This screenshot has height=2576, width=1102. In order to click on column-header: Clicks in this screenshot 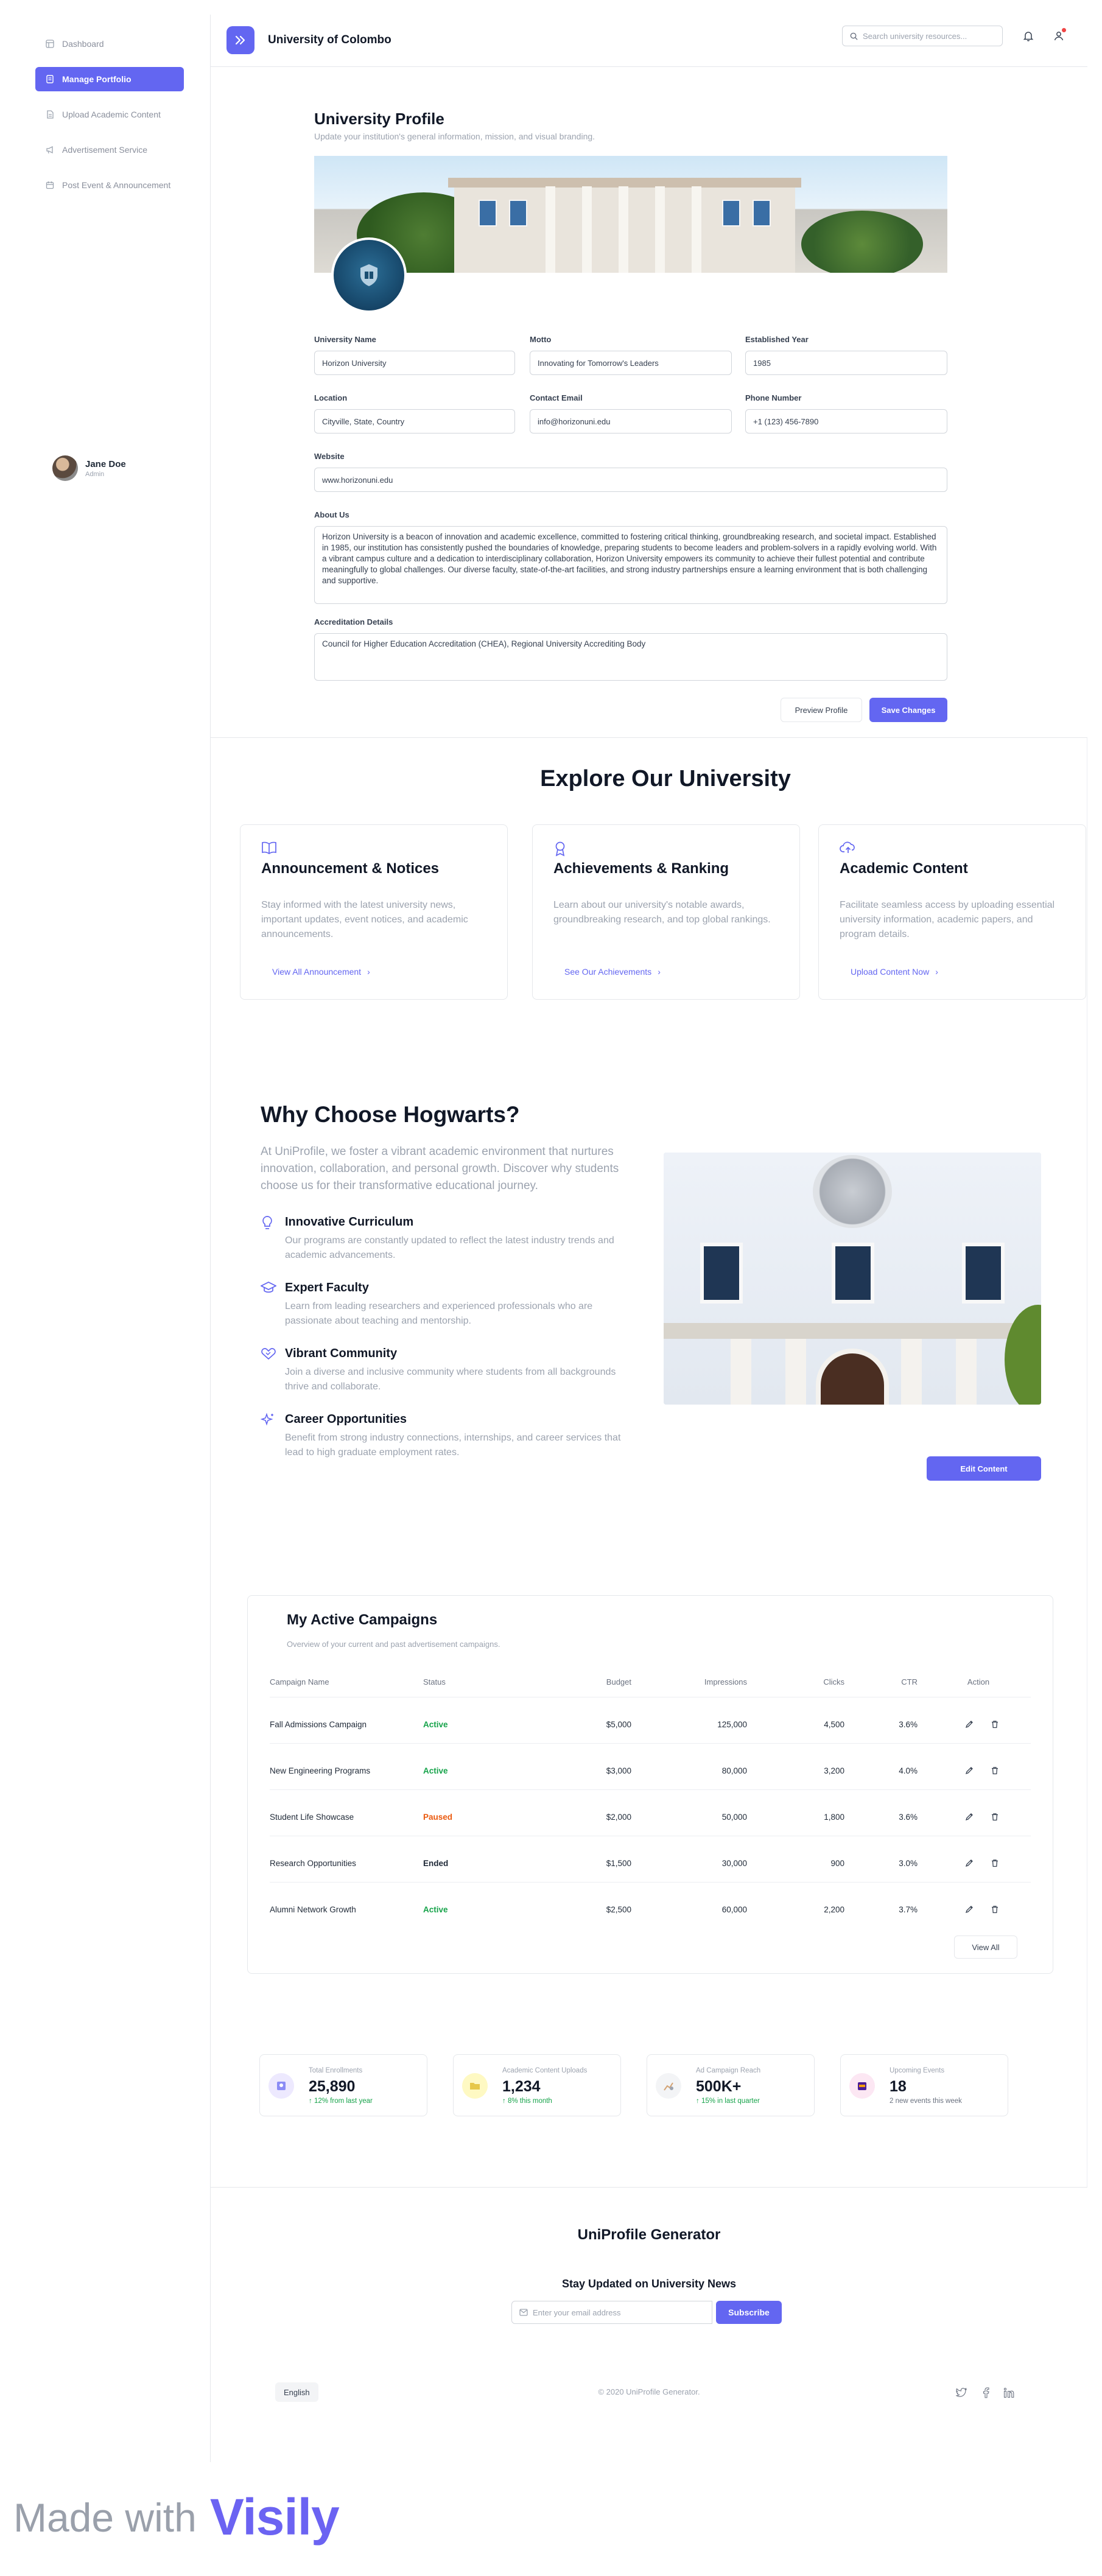, I will do `click(833, 1681)`.